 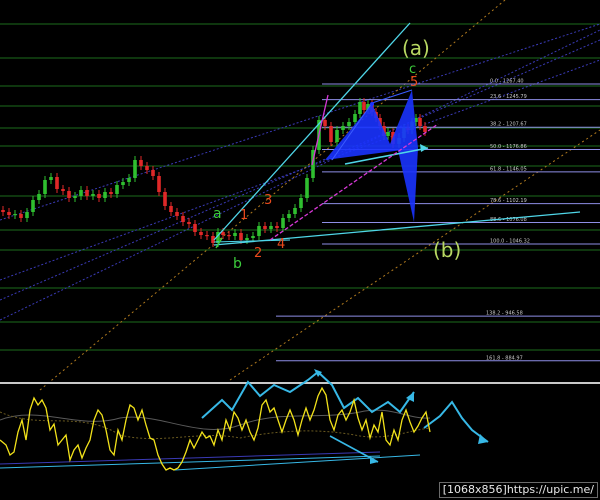 What do you see at coordinates (510, 242) in the screenshot?
I see `fib-level-label-100.0: 100.0 - 1046.32` at bounding box center [510, 242].